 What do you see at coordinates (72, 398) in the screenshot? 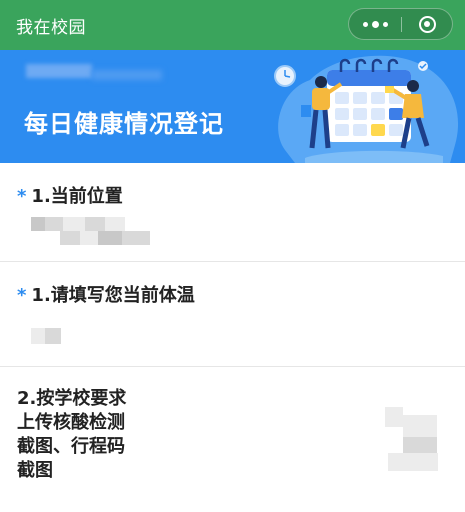
I see `question-label-line: 2.按学校要求` at bounding box center [72, 398].